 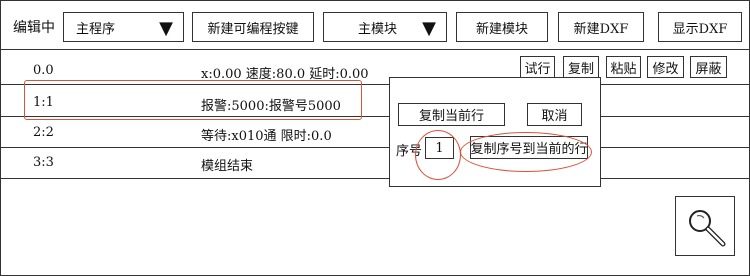 I want to click on shield-button: 屏蔽, so click(x=708, y=67).